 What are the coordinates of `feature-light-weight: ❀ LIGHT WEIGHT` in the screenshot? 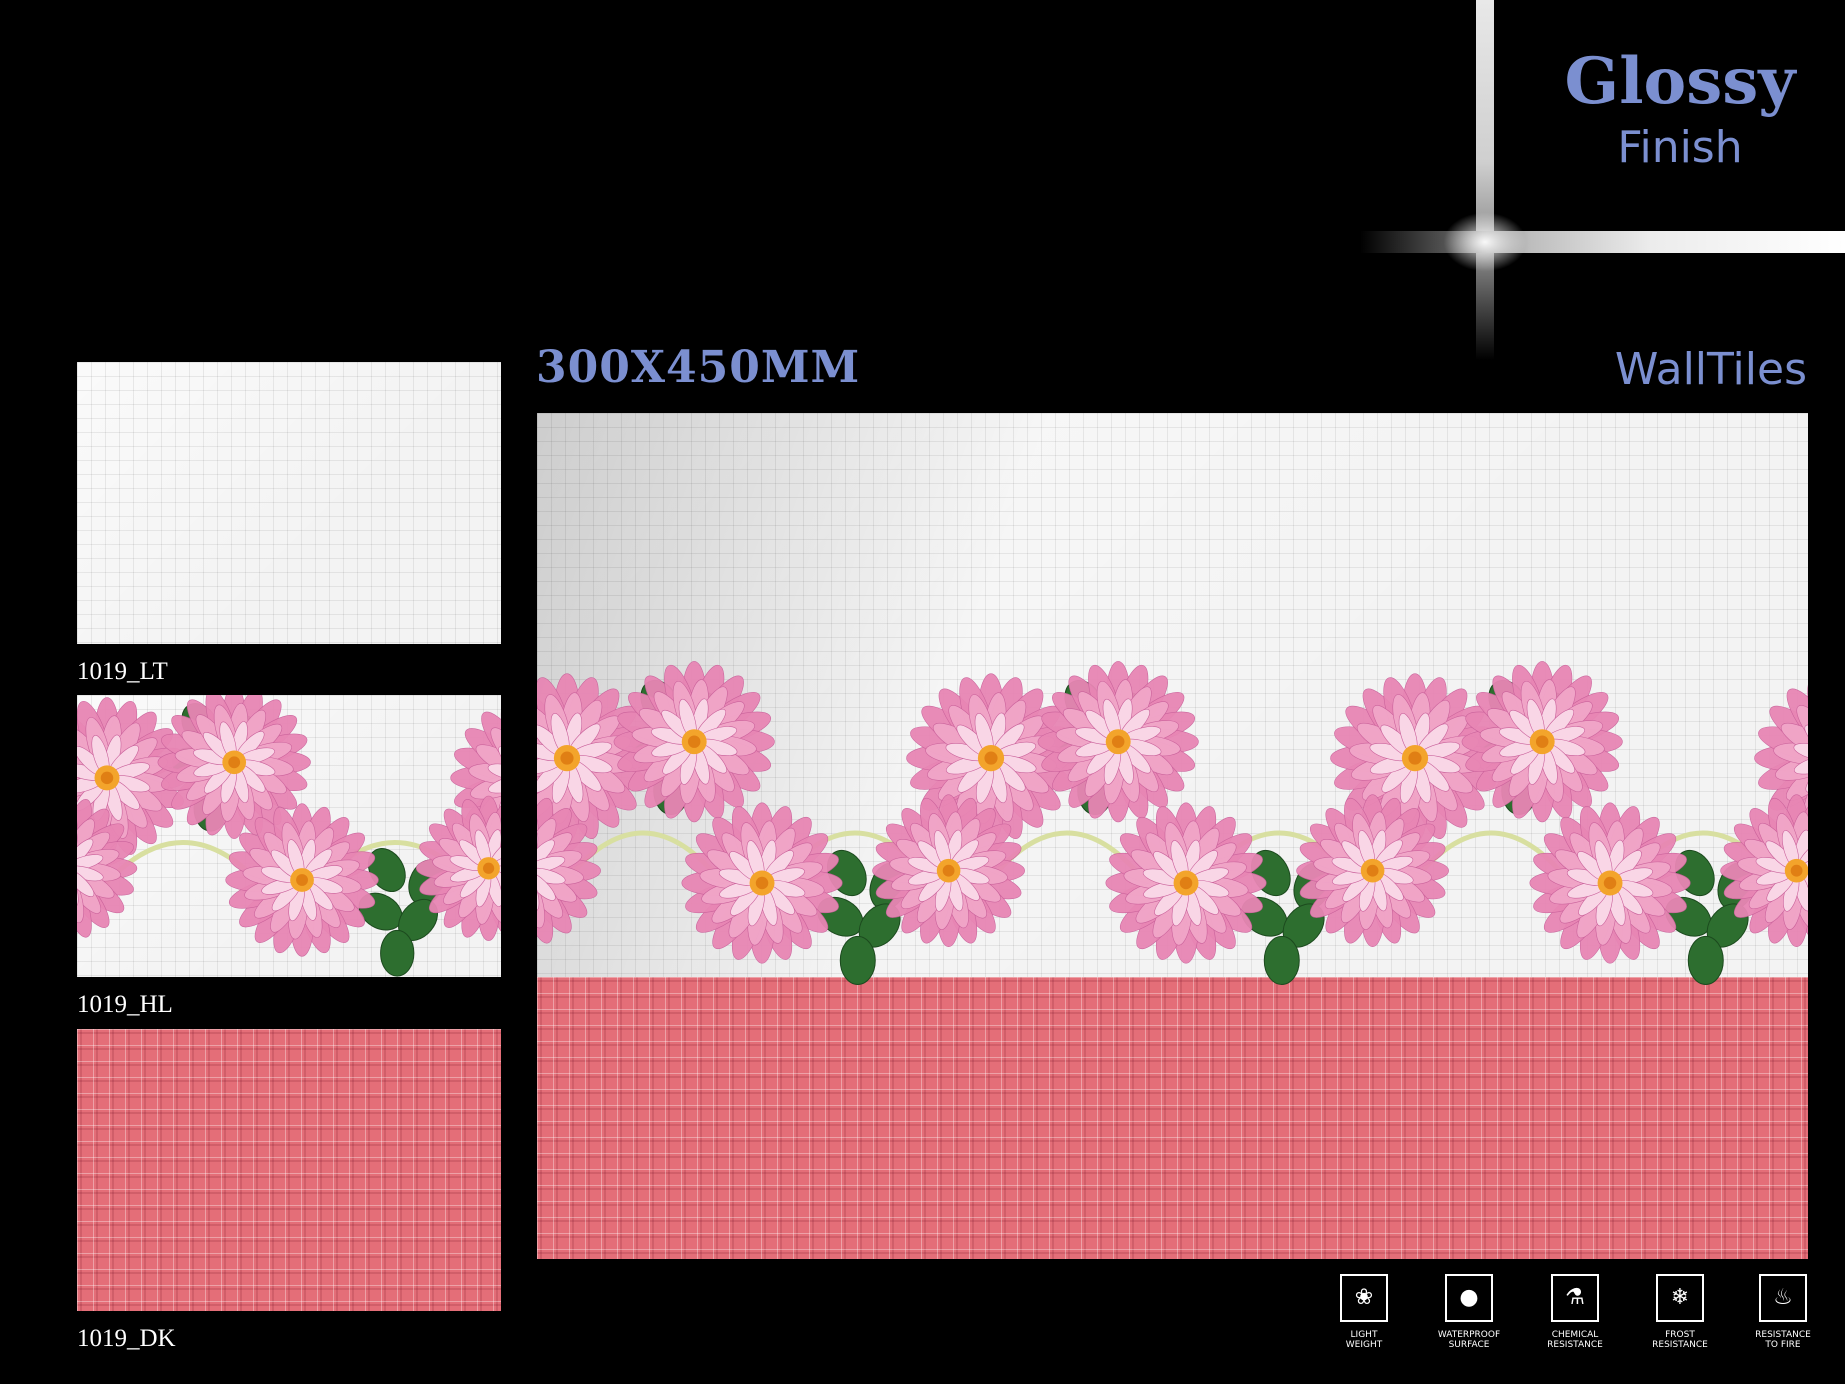 It's located at (1364, 1312).